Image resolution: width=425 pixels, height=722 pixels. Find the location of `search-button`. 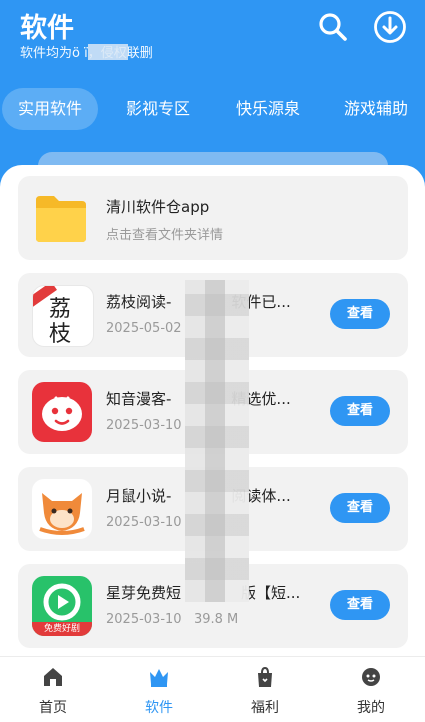

search-button is located at coordinates (333, 27).